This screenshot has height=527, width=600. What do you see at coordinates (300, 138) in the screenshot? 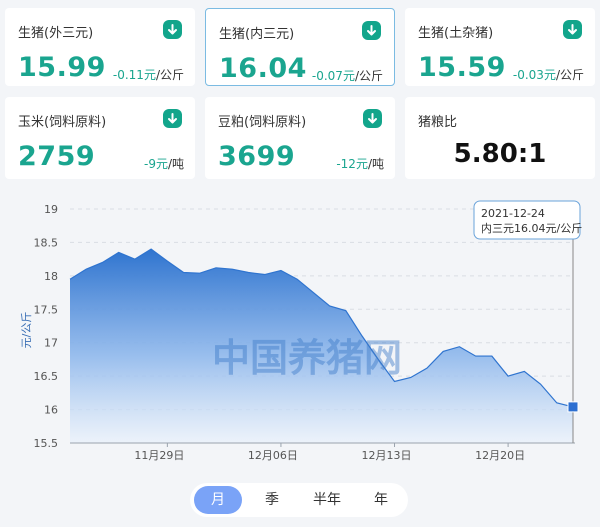
I see `price-card-soybean-meal: 豆粕(饲料原料) 3699 -12元/吨` at bounding box center [300, 138].